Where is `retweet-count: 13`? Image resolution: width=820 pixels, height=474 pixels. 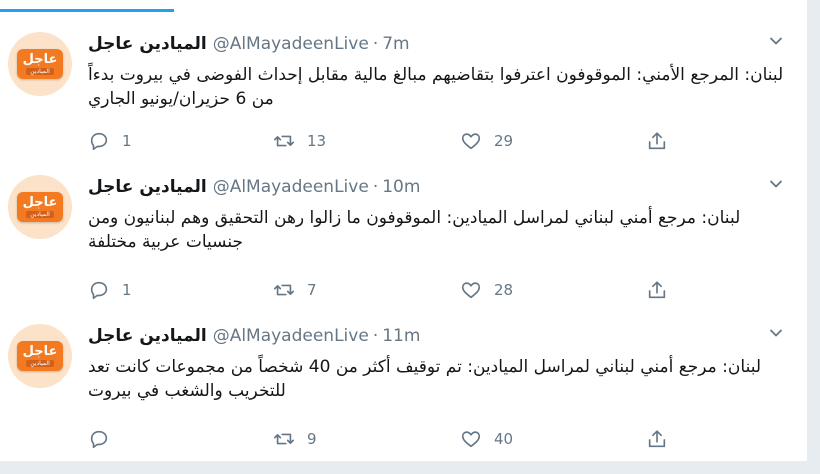
retweet-count: 13 is located at coordinates (317, 141).